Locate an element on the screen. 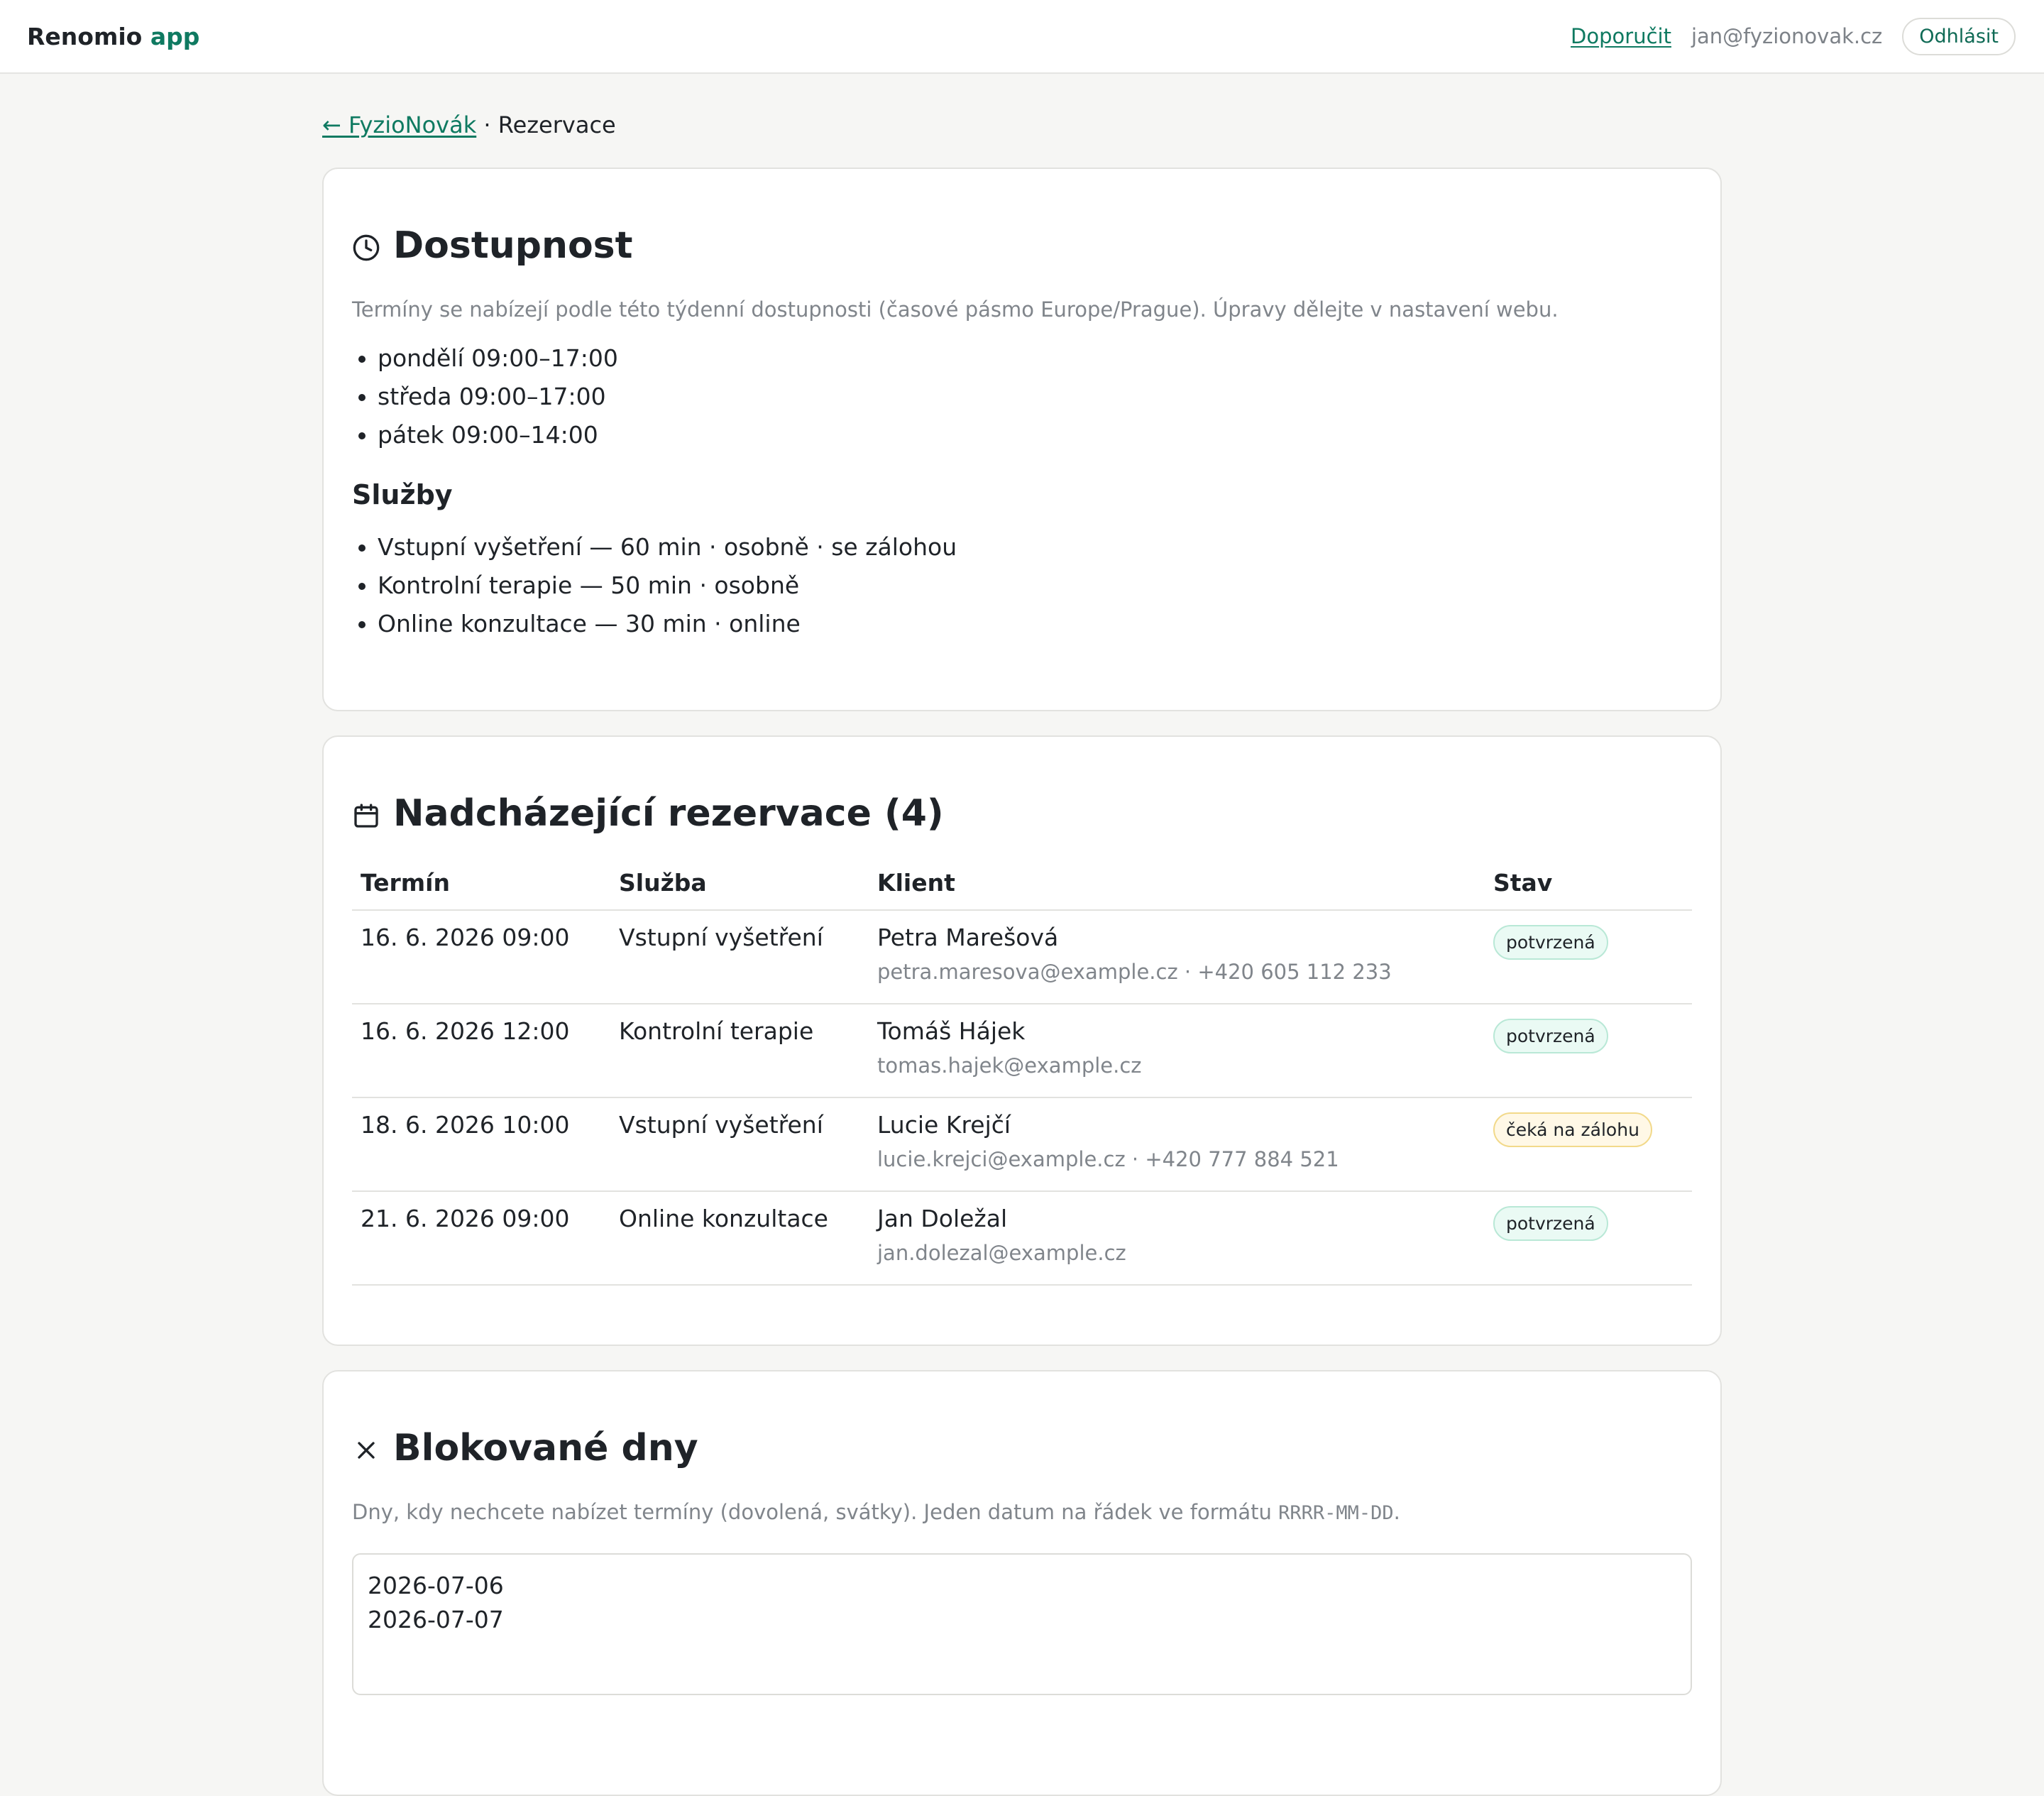 The height and width of the screenshot is (1796, 2044). breadcrumb: ← FyzioNovák · Rezervace is located at coordinates (1022, 125).